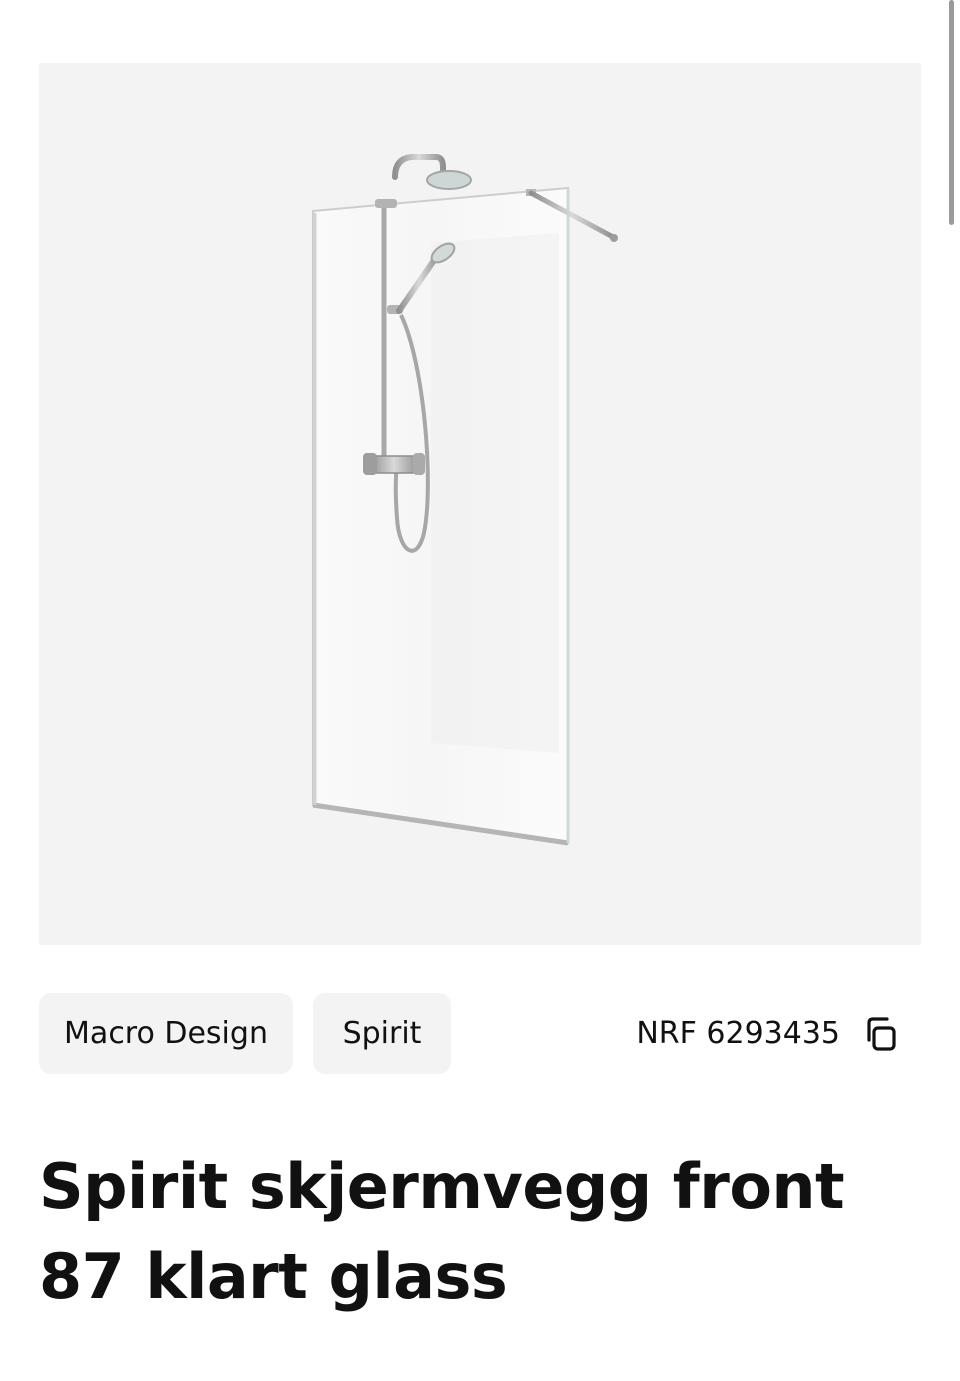  I want to click on nrf-number: NRF 6293435, so click(738, 1033).